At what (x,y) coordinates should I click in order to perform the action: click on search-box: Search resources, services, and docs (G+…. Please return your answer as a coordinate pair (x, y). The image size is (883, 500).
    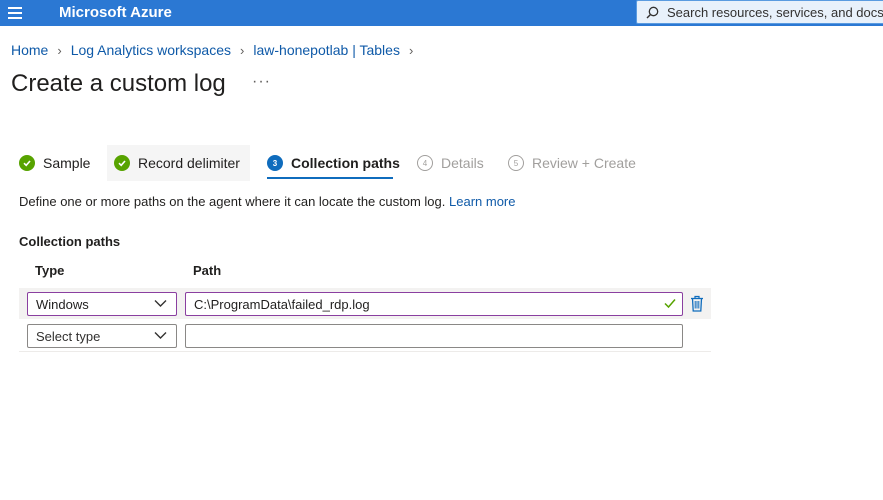
    Looking at the image, I should click on (759, 12).